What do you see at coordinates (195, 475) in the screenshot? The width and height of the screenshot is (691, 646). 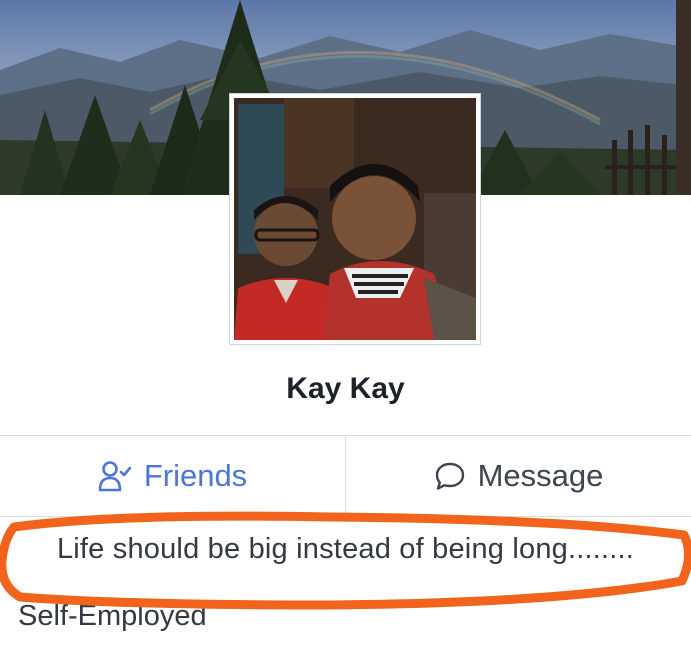 I see `friends-button-label: Friends` at bounding box center [195, 475].